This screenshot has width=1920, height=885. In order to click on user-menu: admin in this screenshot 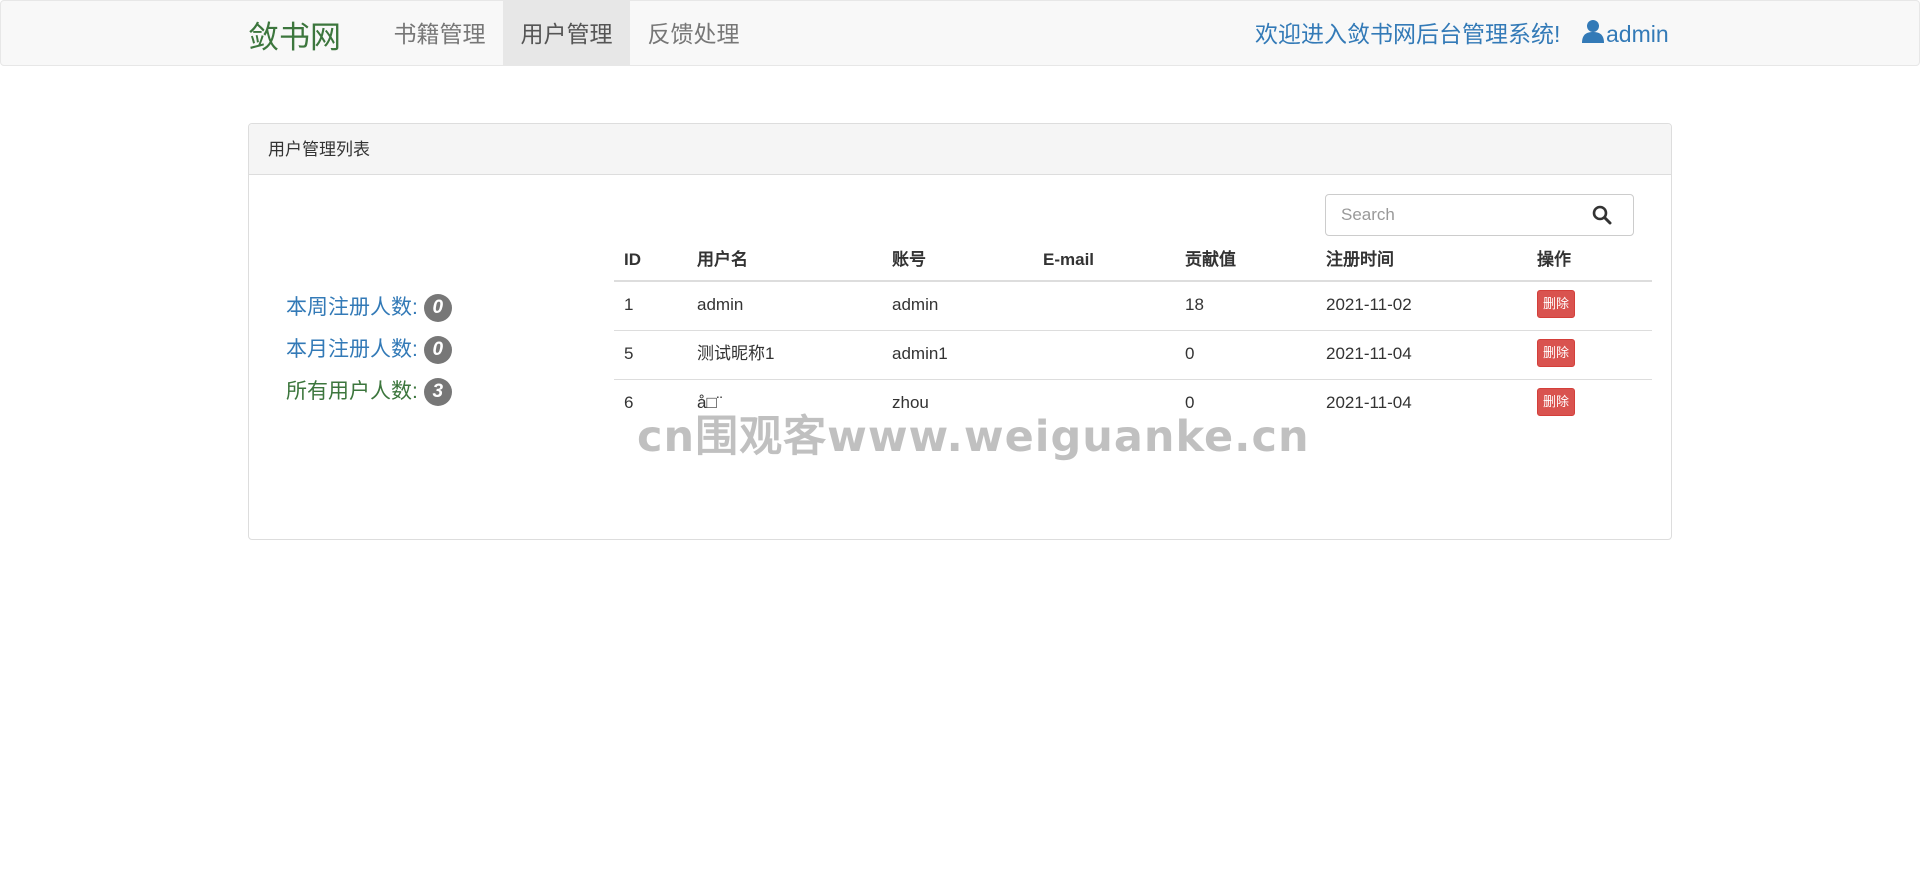, I will do `click(1625, 33)`.